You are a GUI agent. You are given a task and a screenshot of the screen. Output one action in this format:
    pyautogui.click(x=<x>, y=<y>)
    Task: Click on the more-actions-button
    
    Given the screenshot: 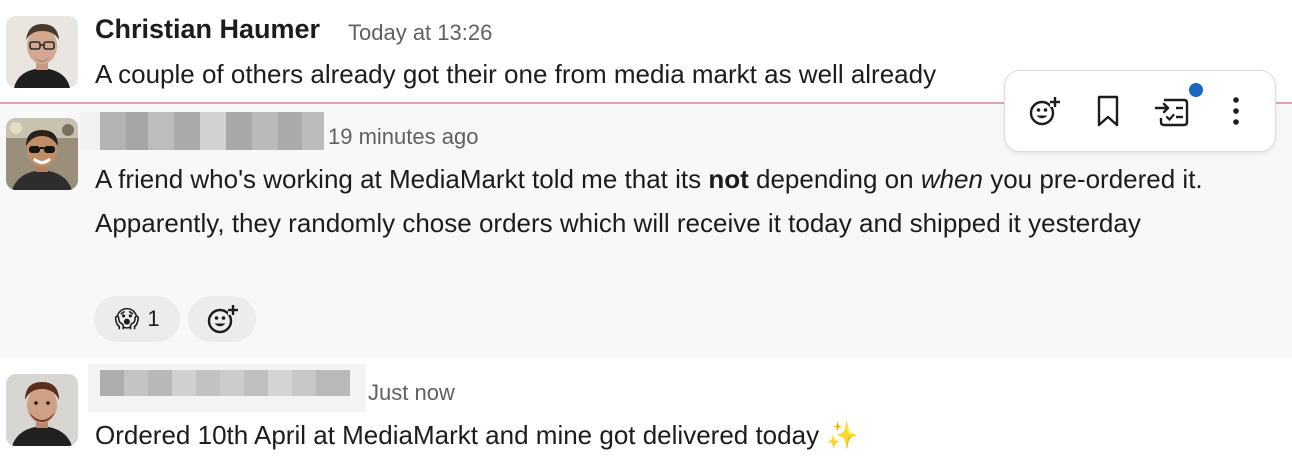 What is the action you would take?
    pyautogui.click(x=1236, y=111)
    